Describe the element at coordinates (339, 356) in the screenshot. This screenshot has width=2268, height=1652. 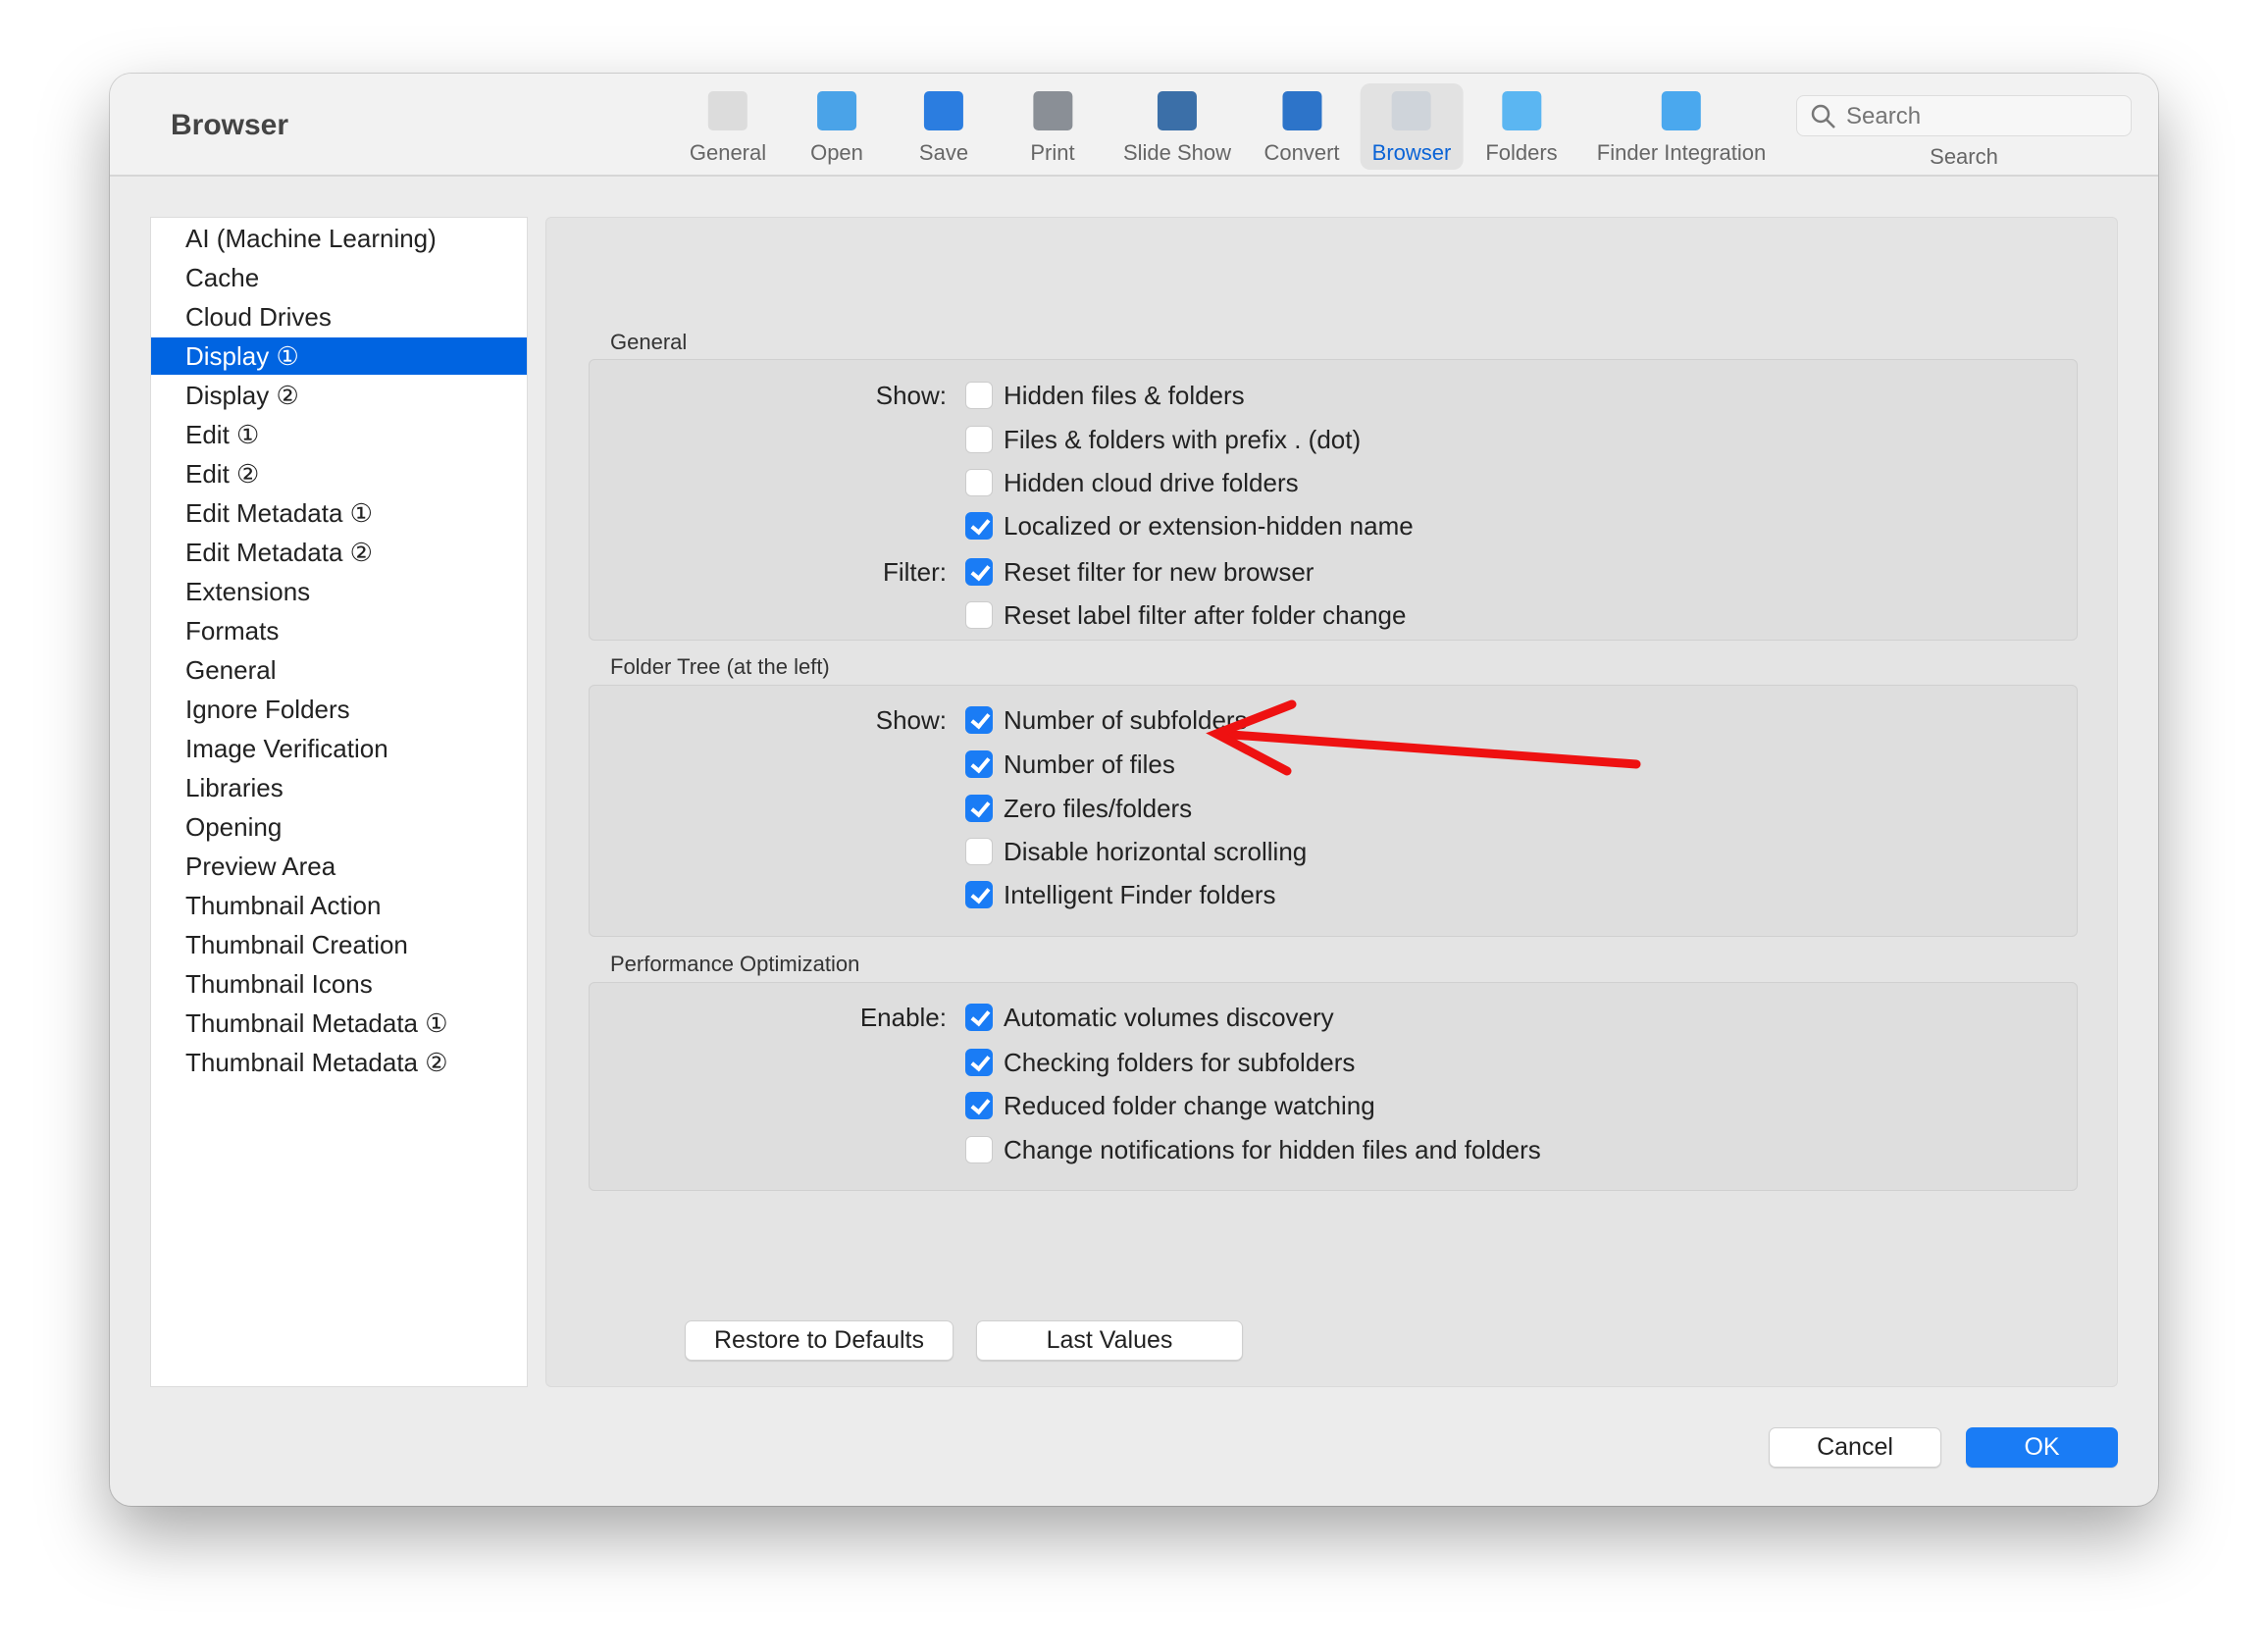
I see `sidebar-item: Display ①` at that location.